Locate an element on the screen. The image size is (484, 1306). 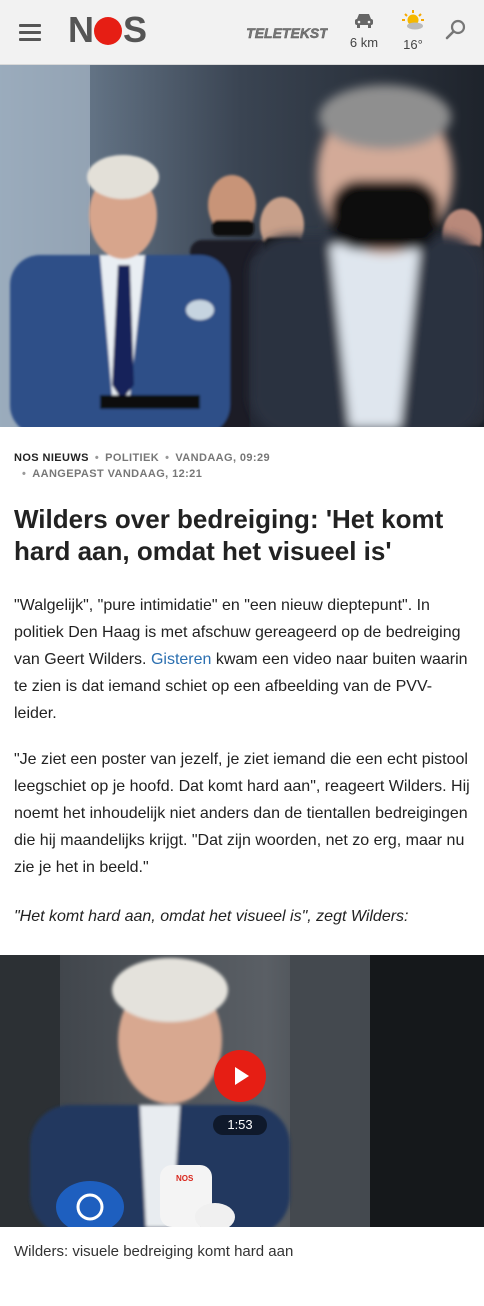
published-time: VANDAAG, 09:29 is located at coordinates (223, 458).